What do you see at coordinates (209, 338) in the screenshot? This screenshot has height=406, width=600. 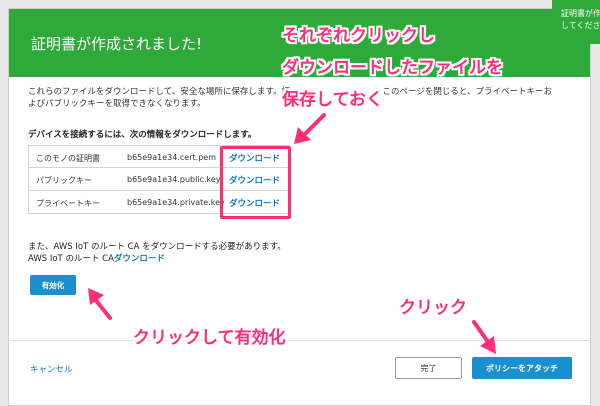 I see `activate-note: クリックして有効化` at bounding box center [209, 338].